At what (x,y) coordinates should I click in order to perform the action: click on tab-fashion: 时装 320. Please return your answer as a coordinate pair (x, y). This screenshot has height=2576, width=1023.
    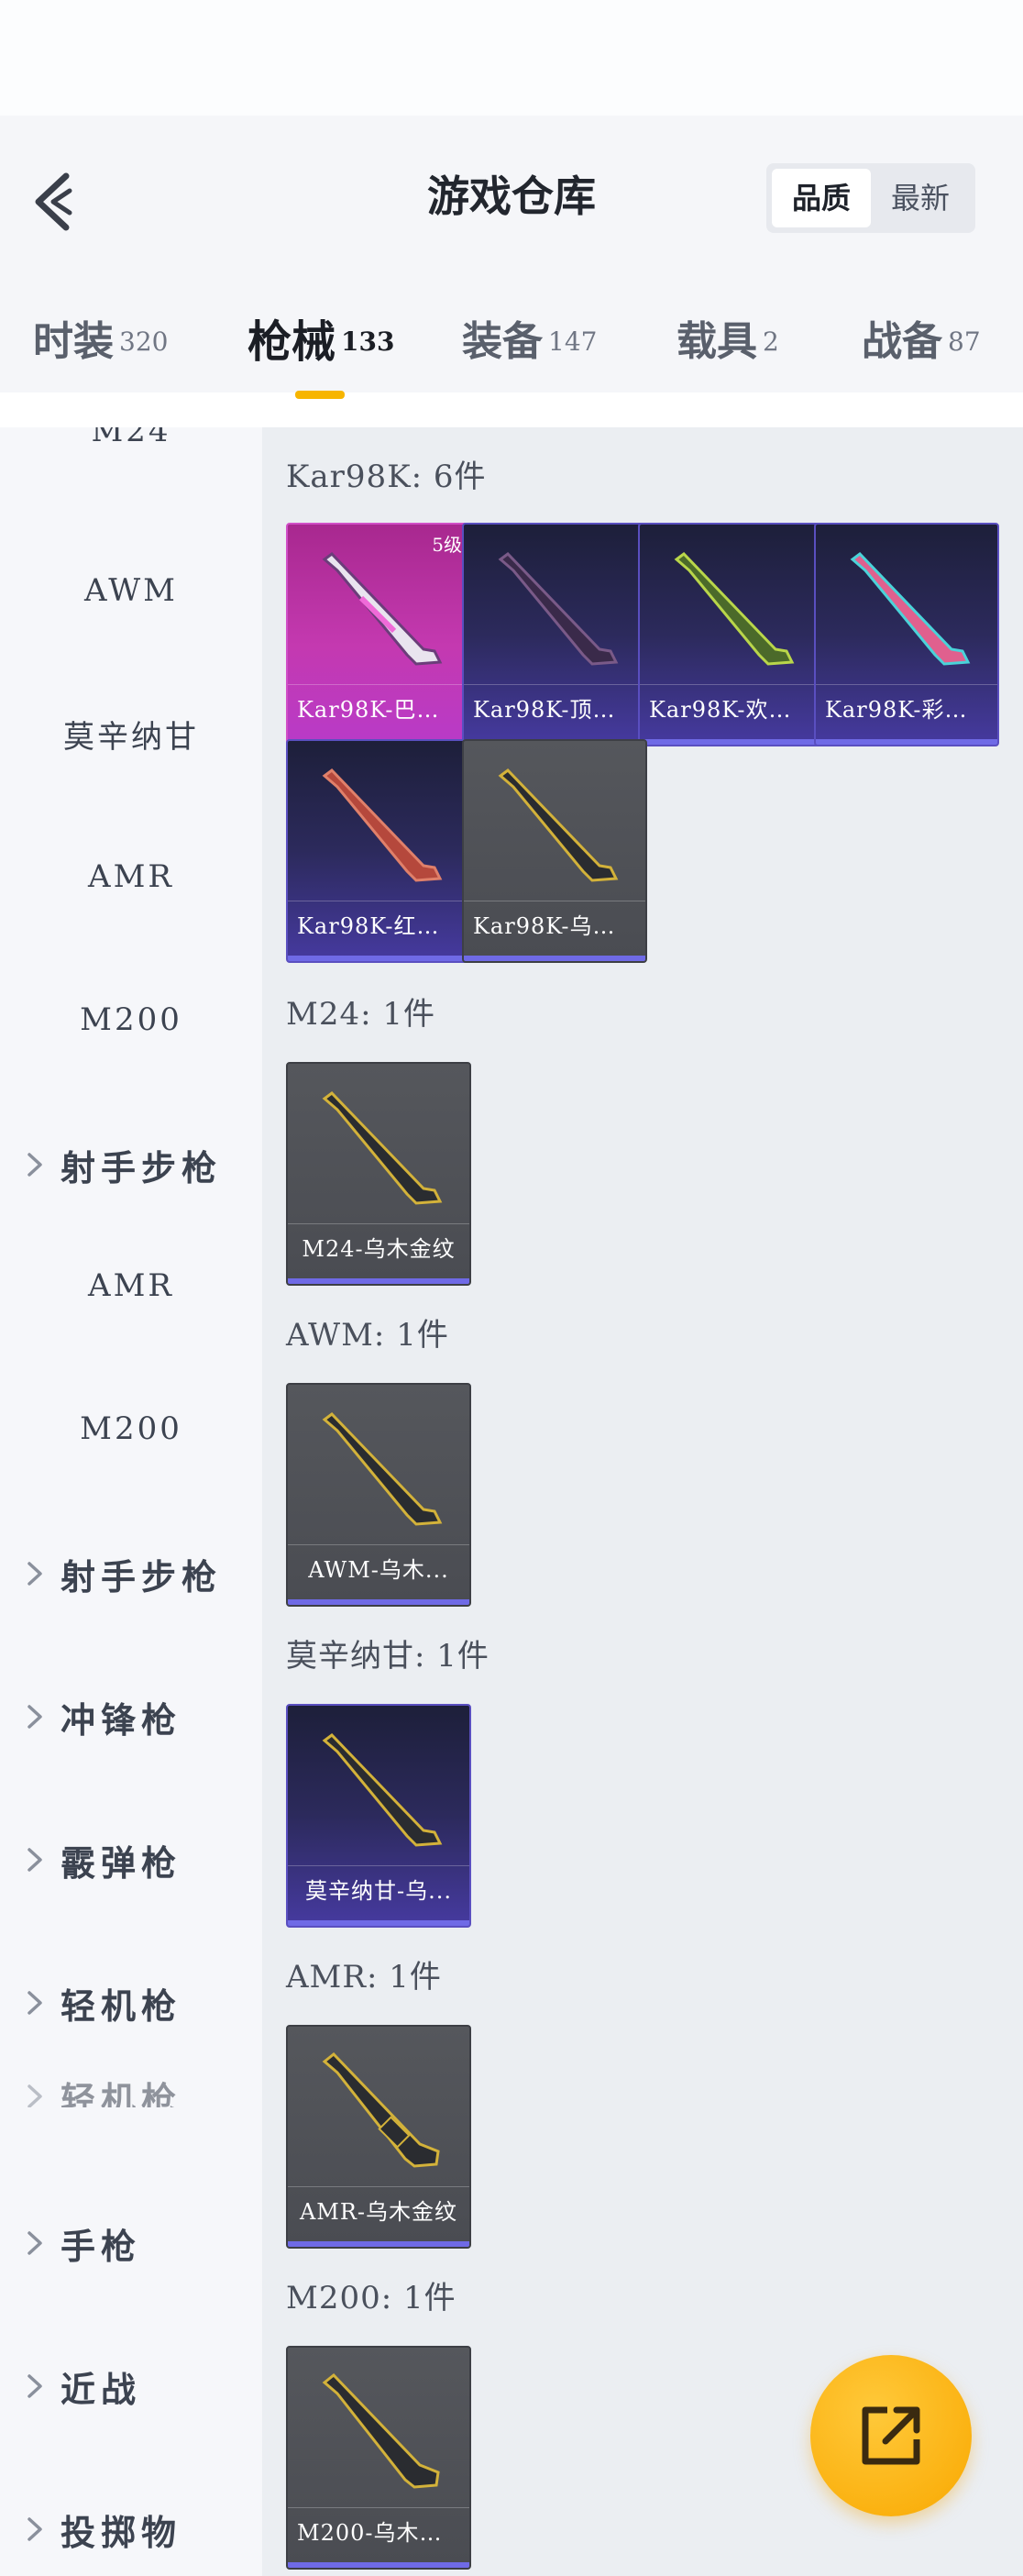
    Looking at the image, I should click on (100, 351).